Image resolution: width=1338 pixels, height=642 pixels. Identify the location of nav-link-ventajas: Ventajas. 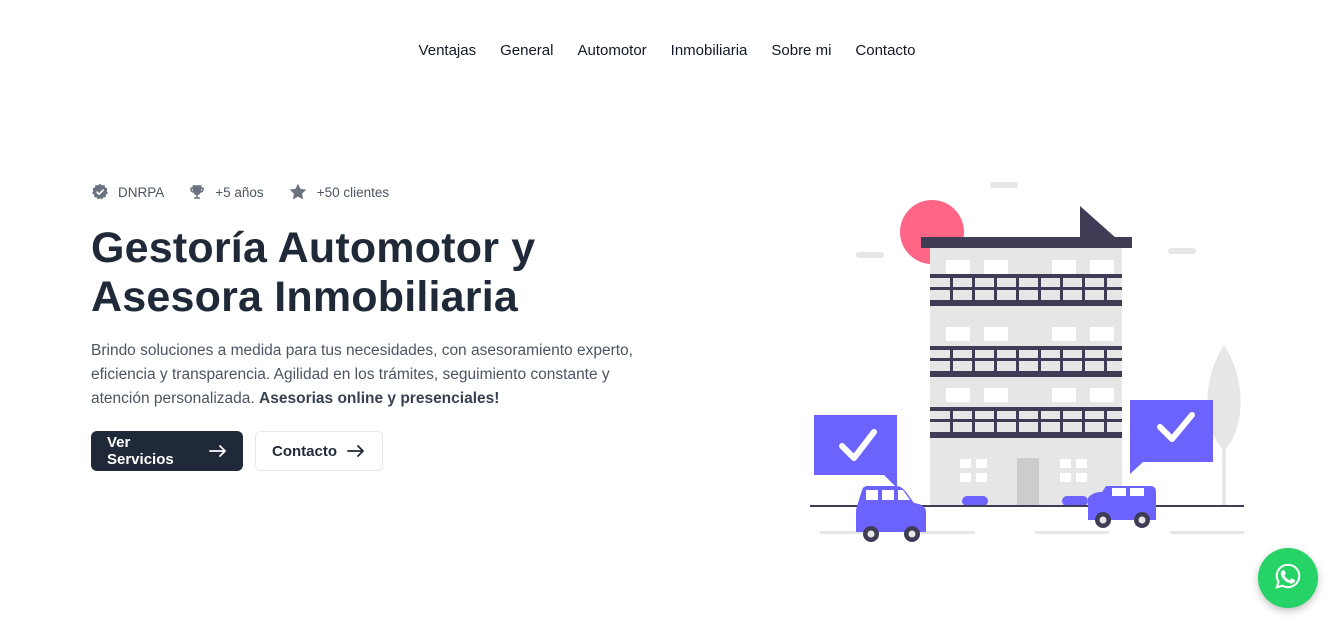
(448, 51).